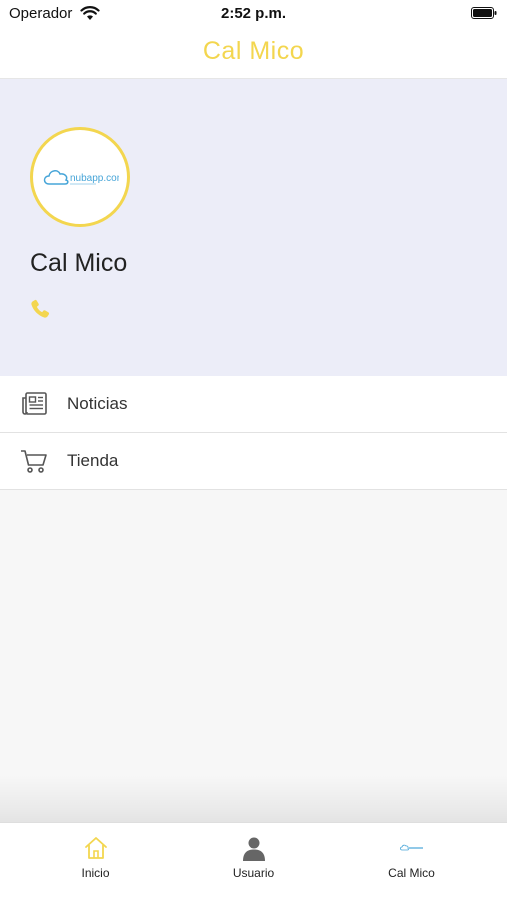 This screenshot has height=901, width=507. Describe the element at coordinates (95, 873) in the screenshot. I see `tab-label: Inicio` at that location.